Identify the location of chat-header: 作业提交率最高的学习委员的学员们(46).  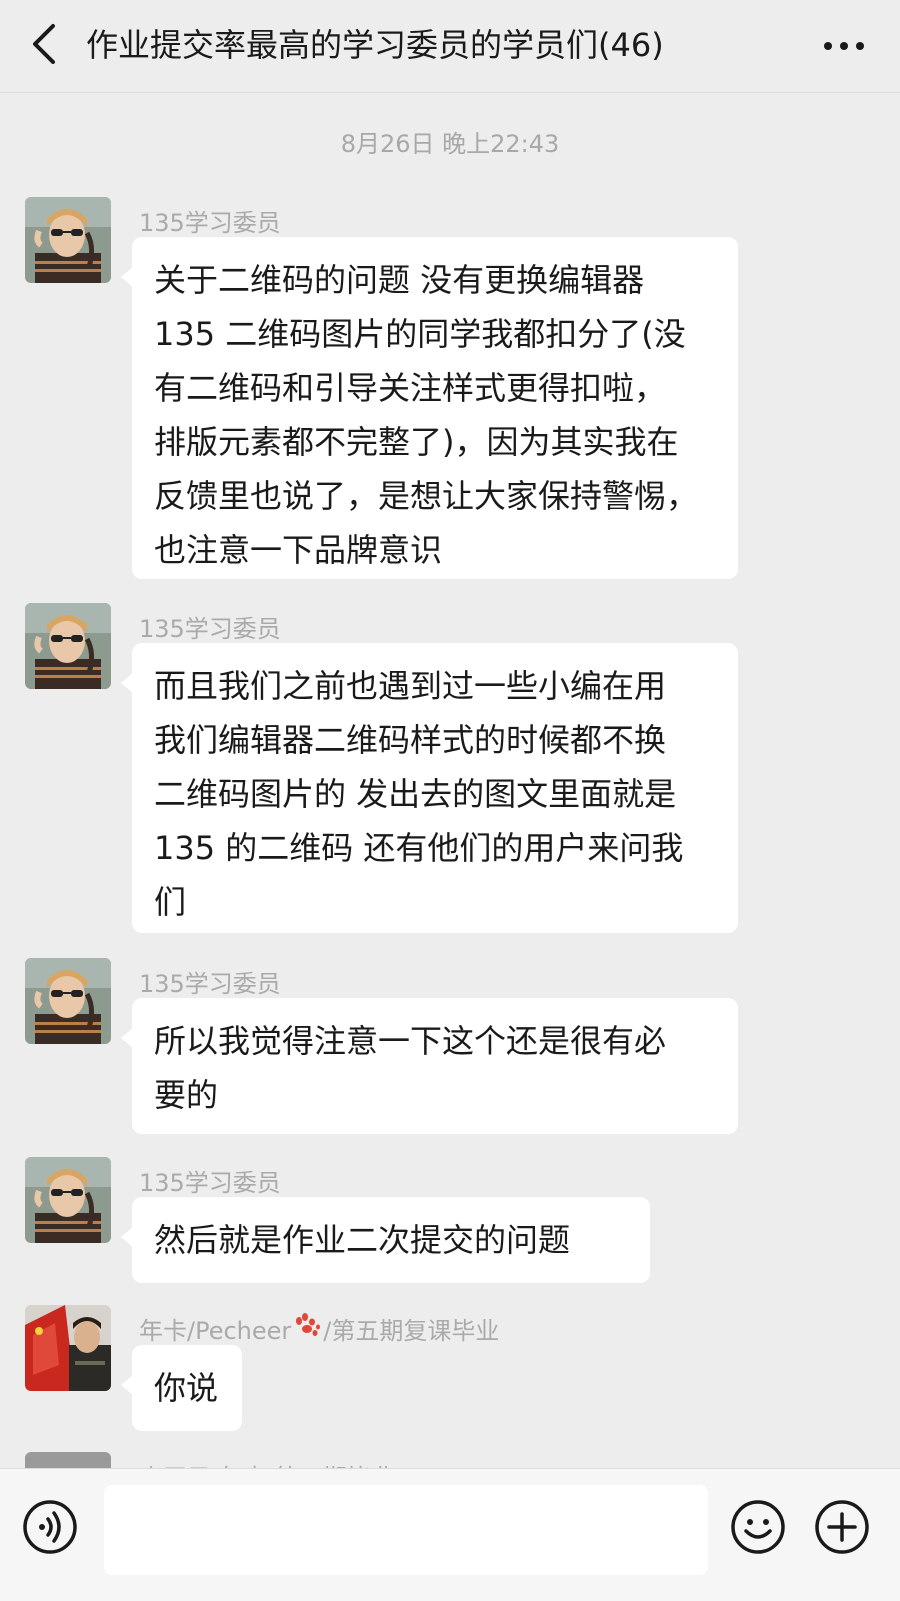
(450, 46).